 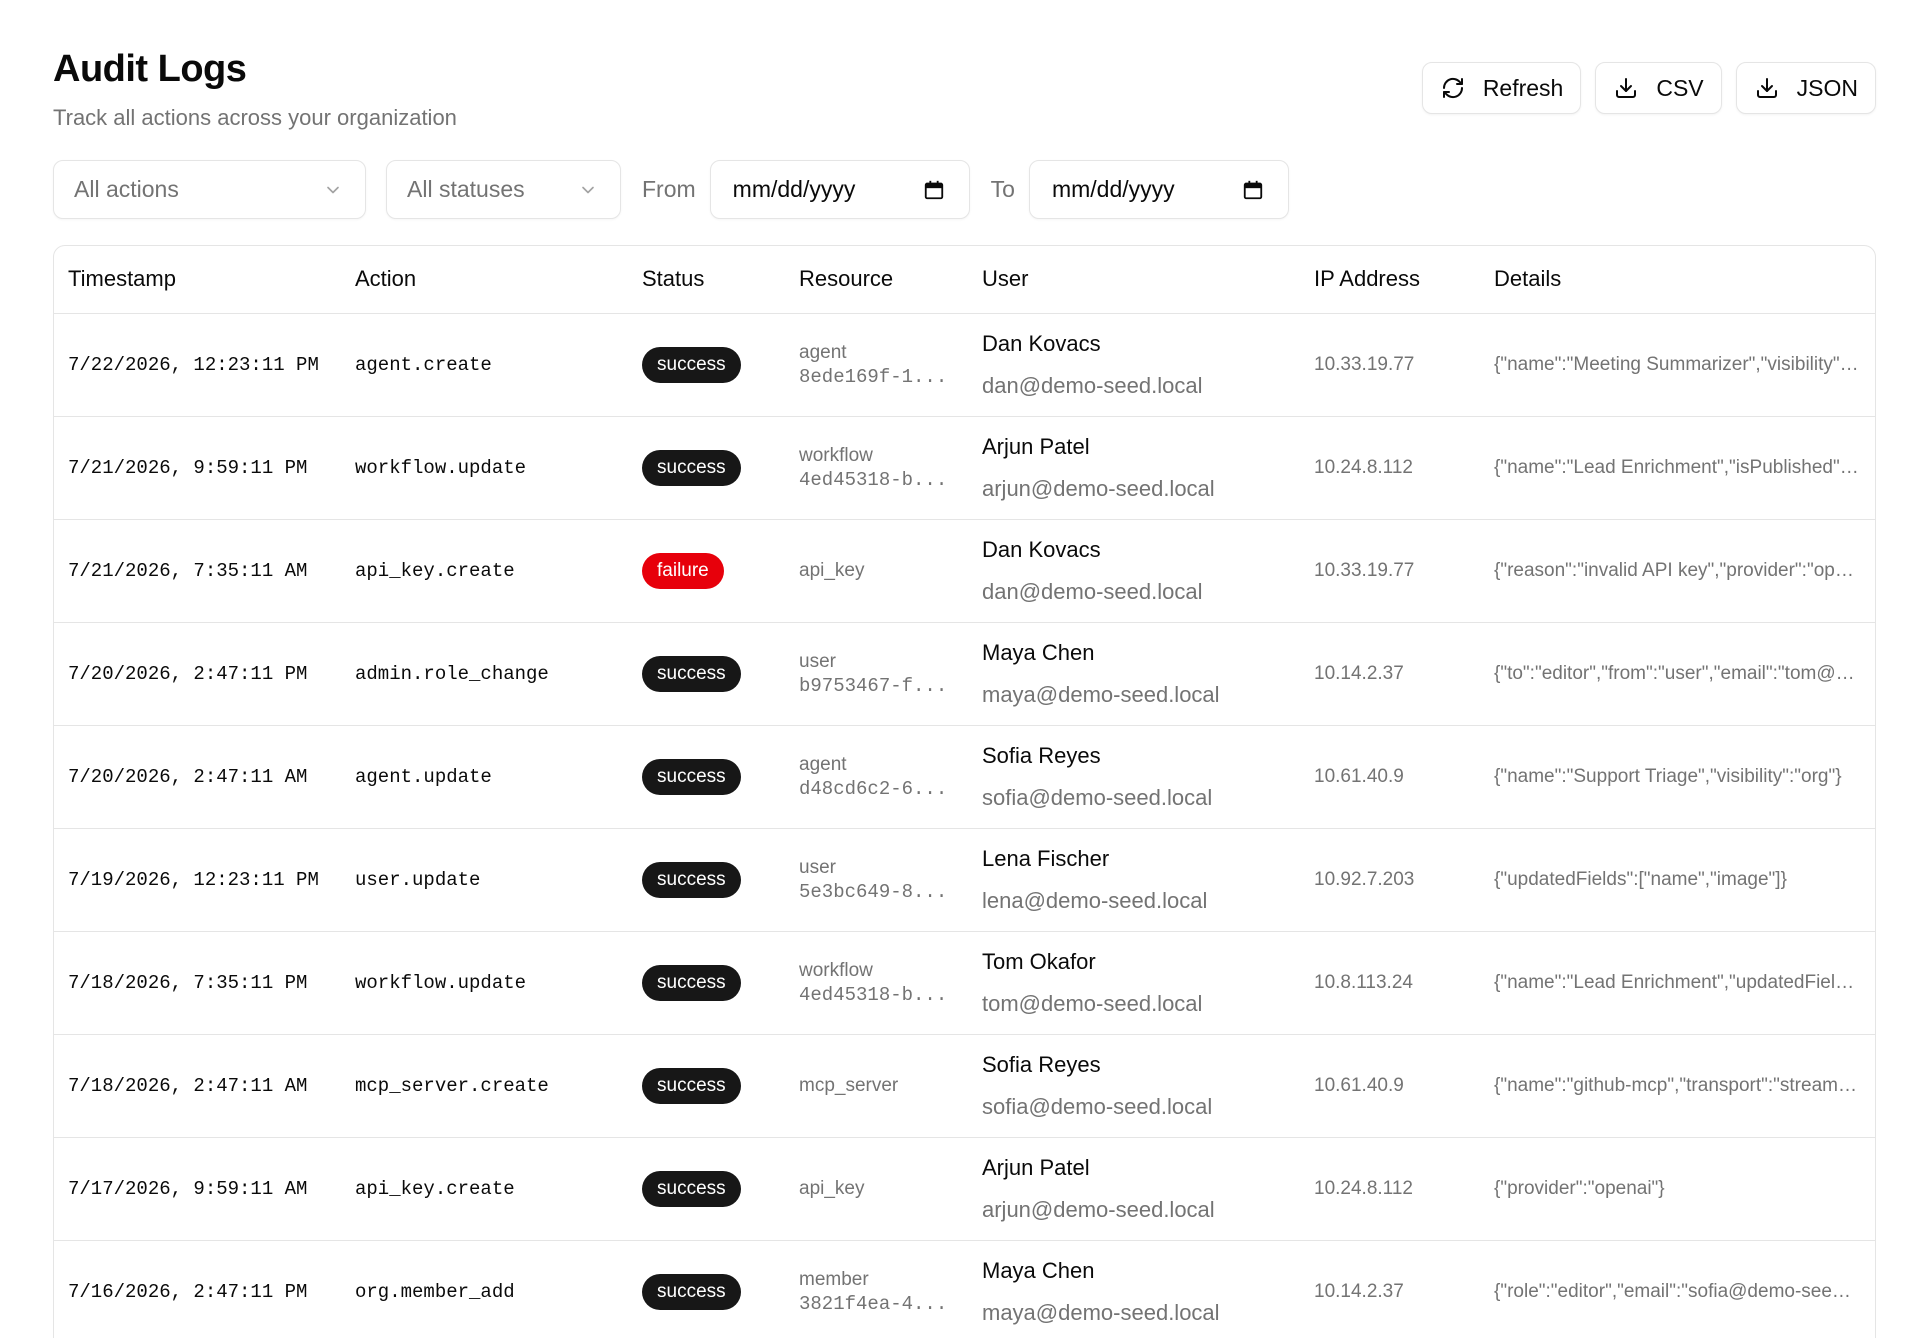 What do you see at coordinates (503, 189) in the screenshot?
I see `status-filter-select: All statuses` at bounding box center [503, 189].